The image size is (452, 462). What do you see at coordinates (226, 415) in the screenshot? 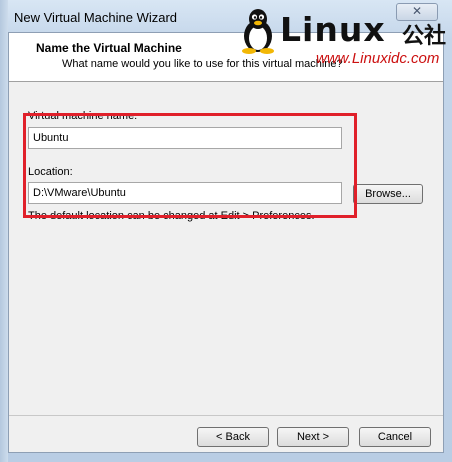
I see `footer-divider` at bounding box center [226, 415].